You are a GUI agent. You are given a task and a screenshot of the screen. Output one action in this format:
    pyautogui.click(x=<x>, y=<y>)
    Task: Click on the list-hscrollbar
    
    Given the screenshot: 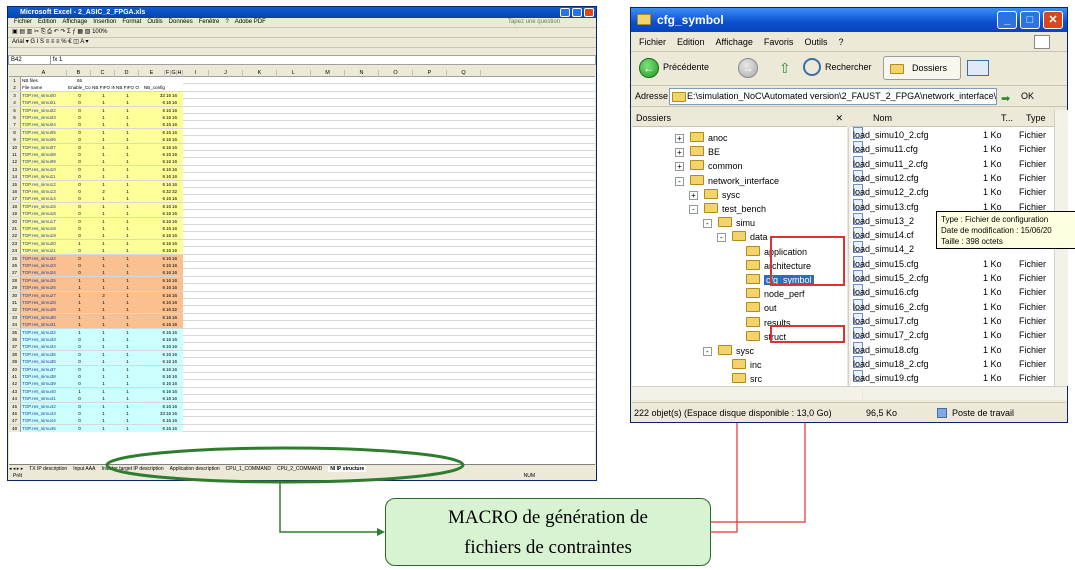 What is the action you would take?
    pyautogui.click(x=965, y=393)
    